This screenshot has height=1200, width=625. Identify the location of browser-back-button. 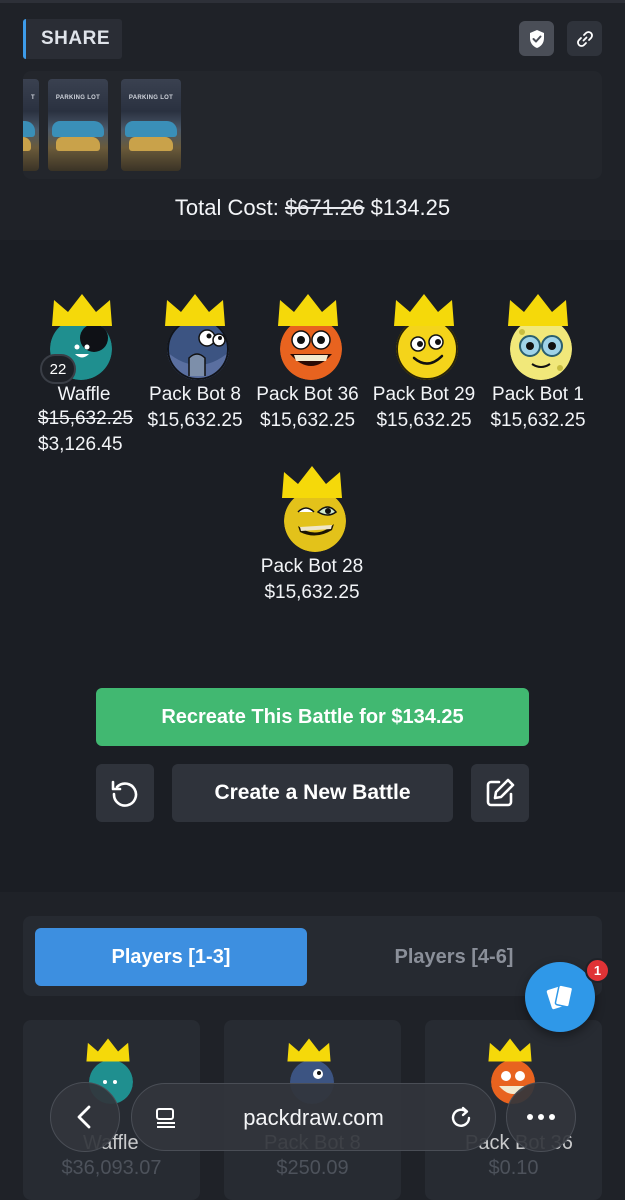
(85, 1117).